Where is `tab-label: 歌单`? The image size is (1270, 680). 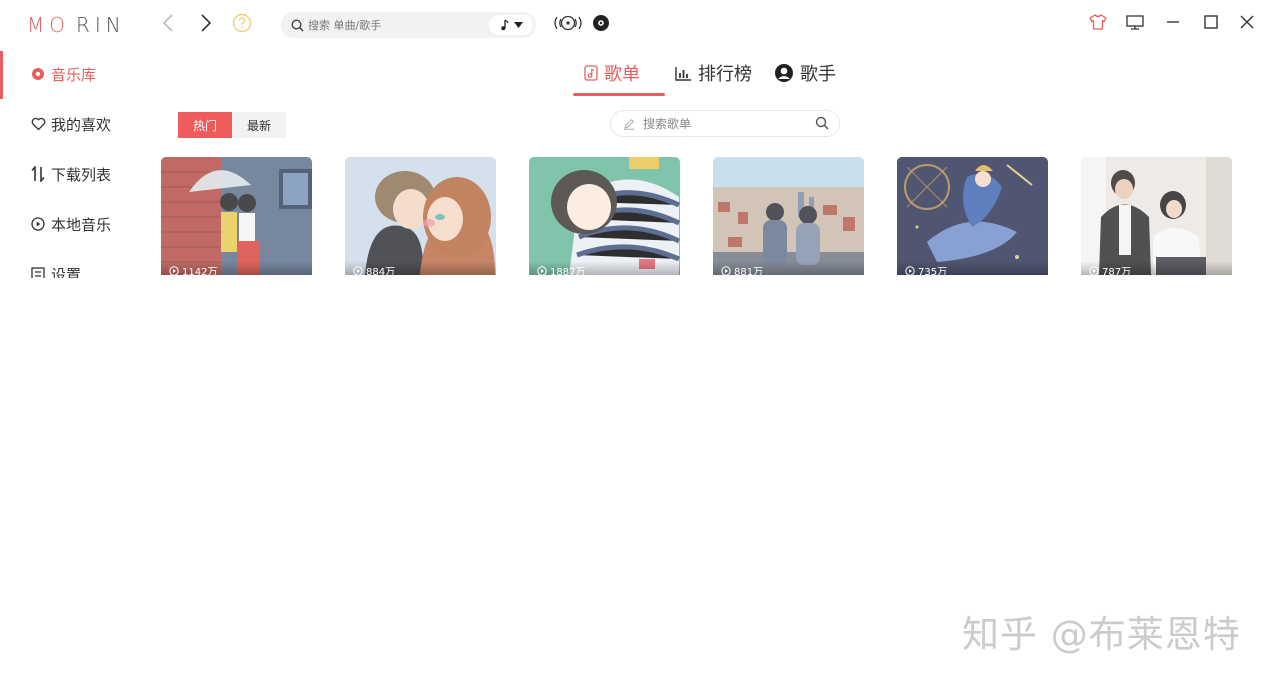 tab-label: 歌单 is located at coordinates (622, 74).